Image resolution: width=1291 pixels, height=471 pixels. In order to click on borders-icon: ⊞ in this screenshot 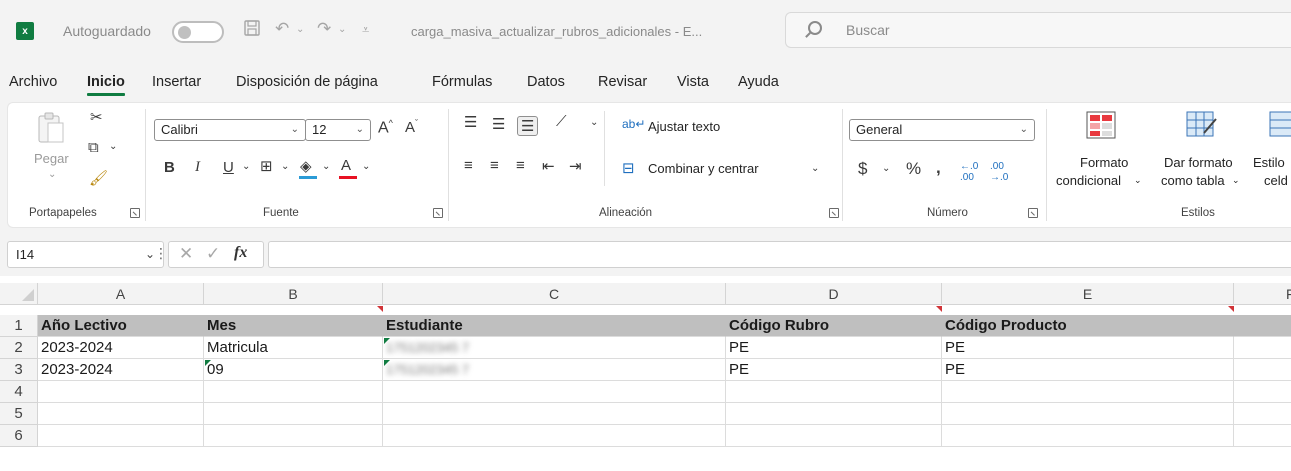, I will do `click(266, 166)`.